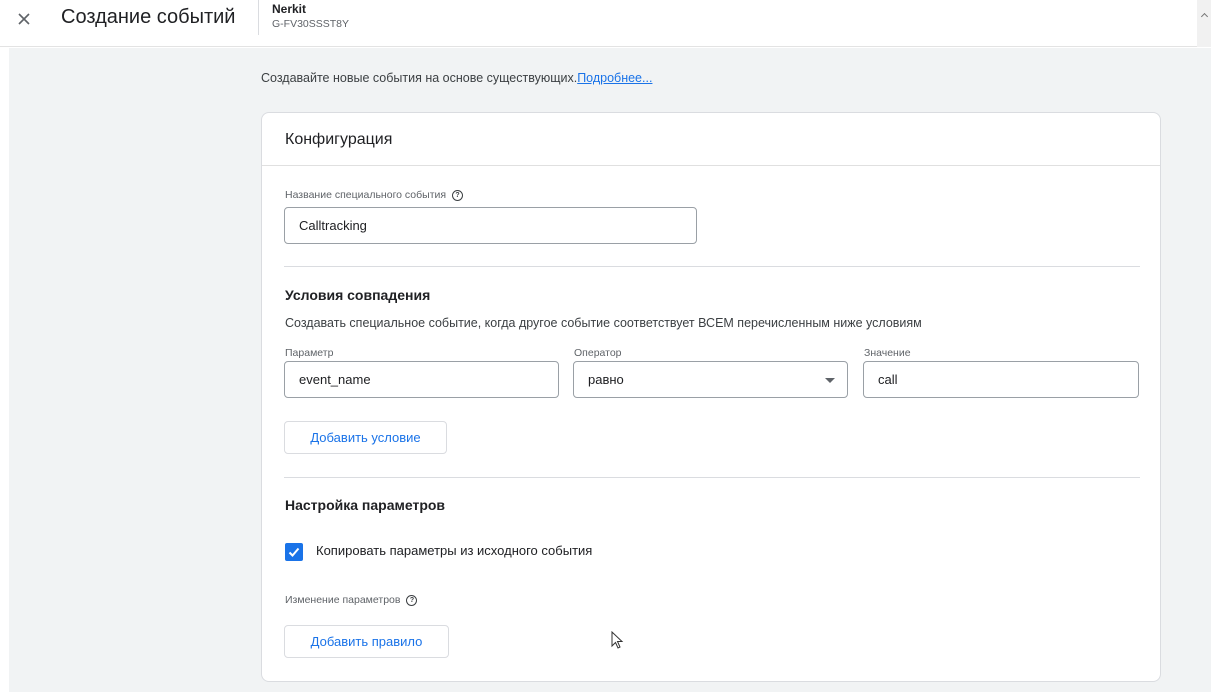  What do you see at coordinates (490, 225) in the screenshot?
I see `event-name-input: Calltracking` at bounding box center [490, 225].